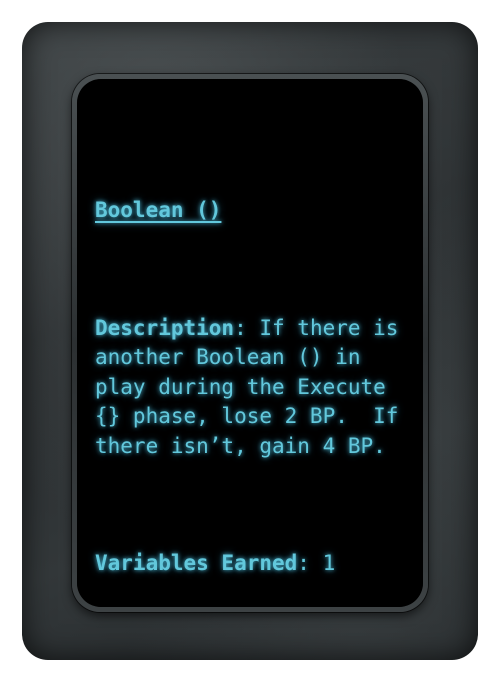 This screenshot has width=500, height=682. What do you see at coordinates (158, 210) in the screenshot?
I see `card-title: Boolean ()` at bounding box center [158, 210].